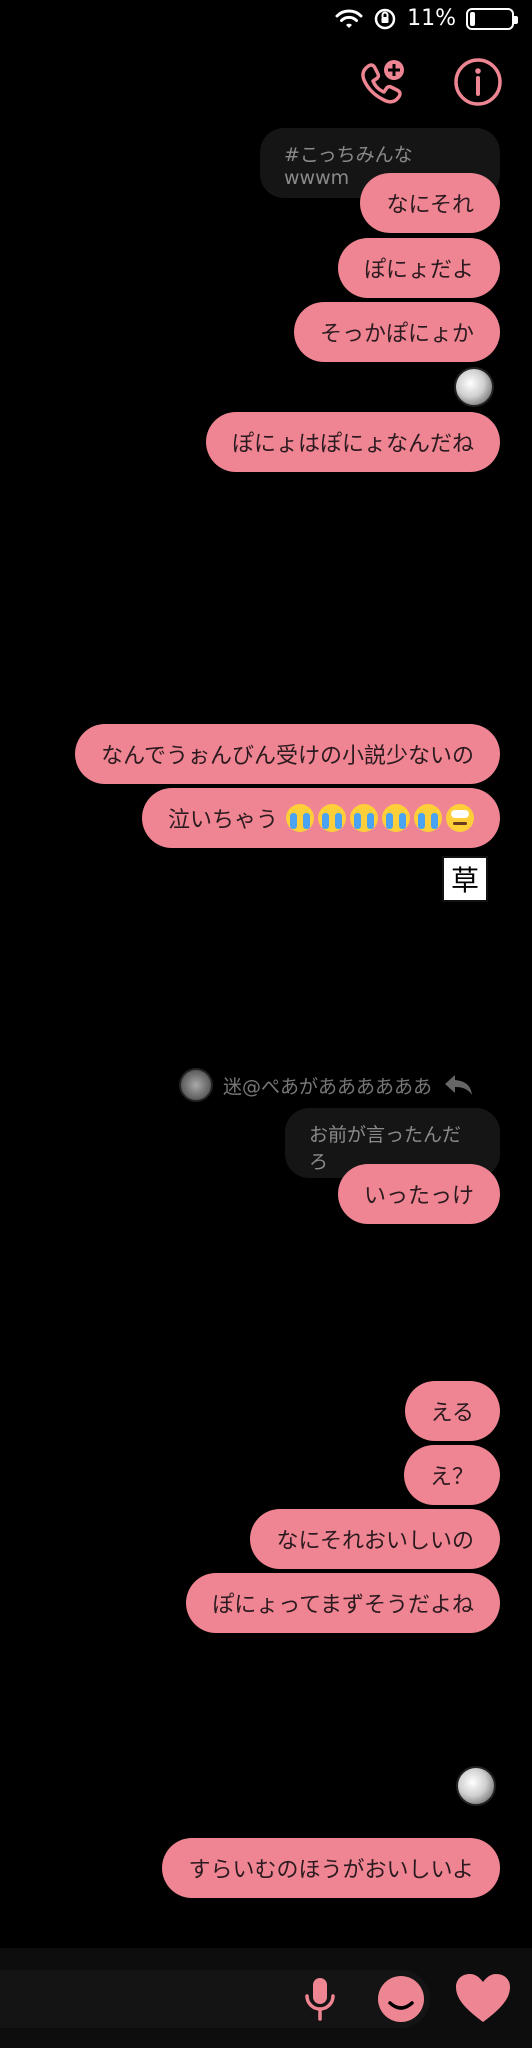  I want to click on message-text: ぽにょはぽにょなんだね, so click(352, 444).